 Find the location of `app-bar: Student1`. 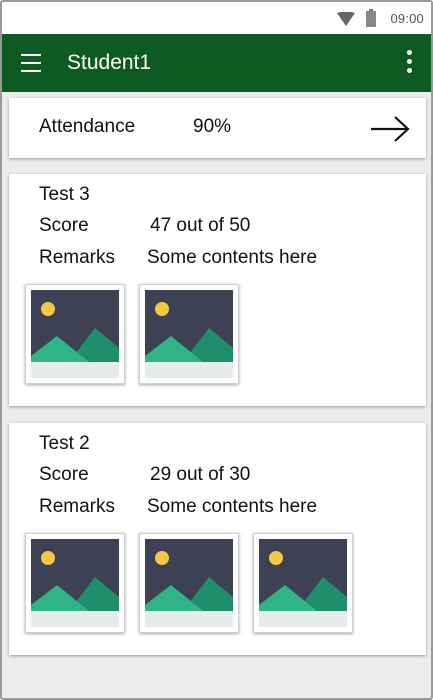

app-bar: Student1 is located at coordinates (216, 63).